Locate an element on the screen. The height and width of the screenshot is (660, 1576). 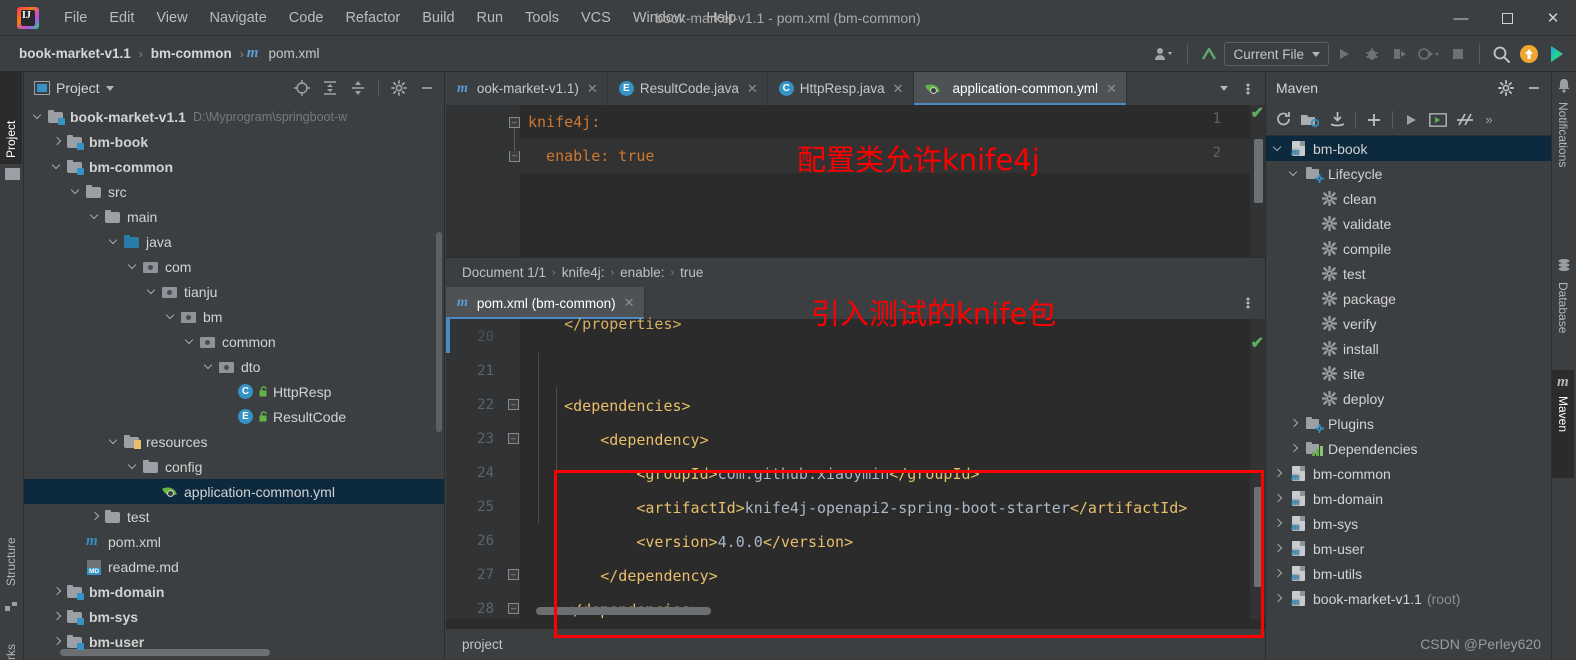
more-icon: » is located at coordinates (1489, 120).